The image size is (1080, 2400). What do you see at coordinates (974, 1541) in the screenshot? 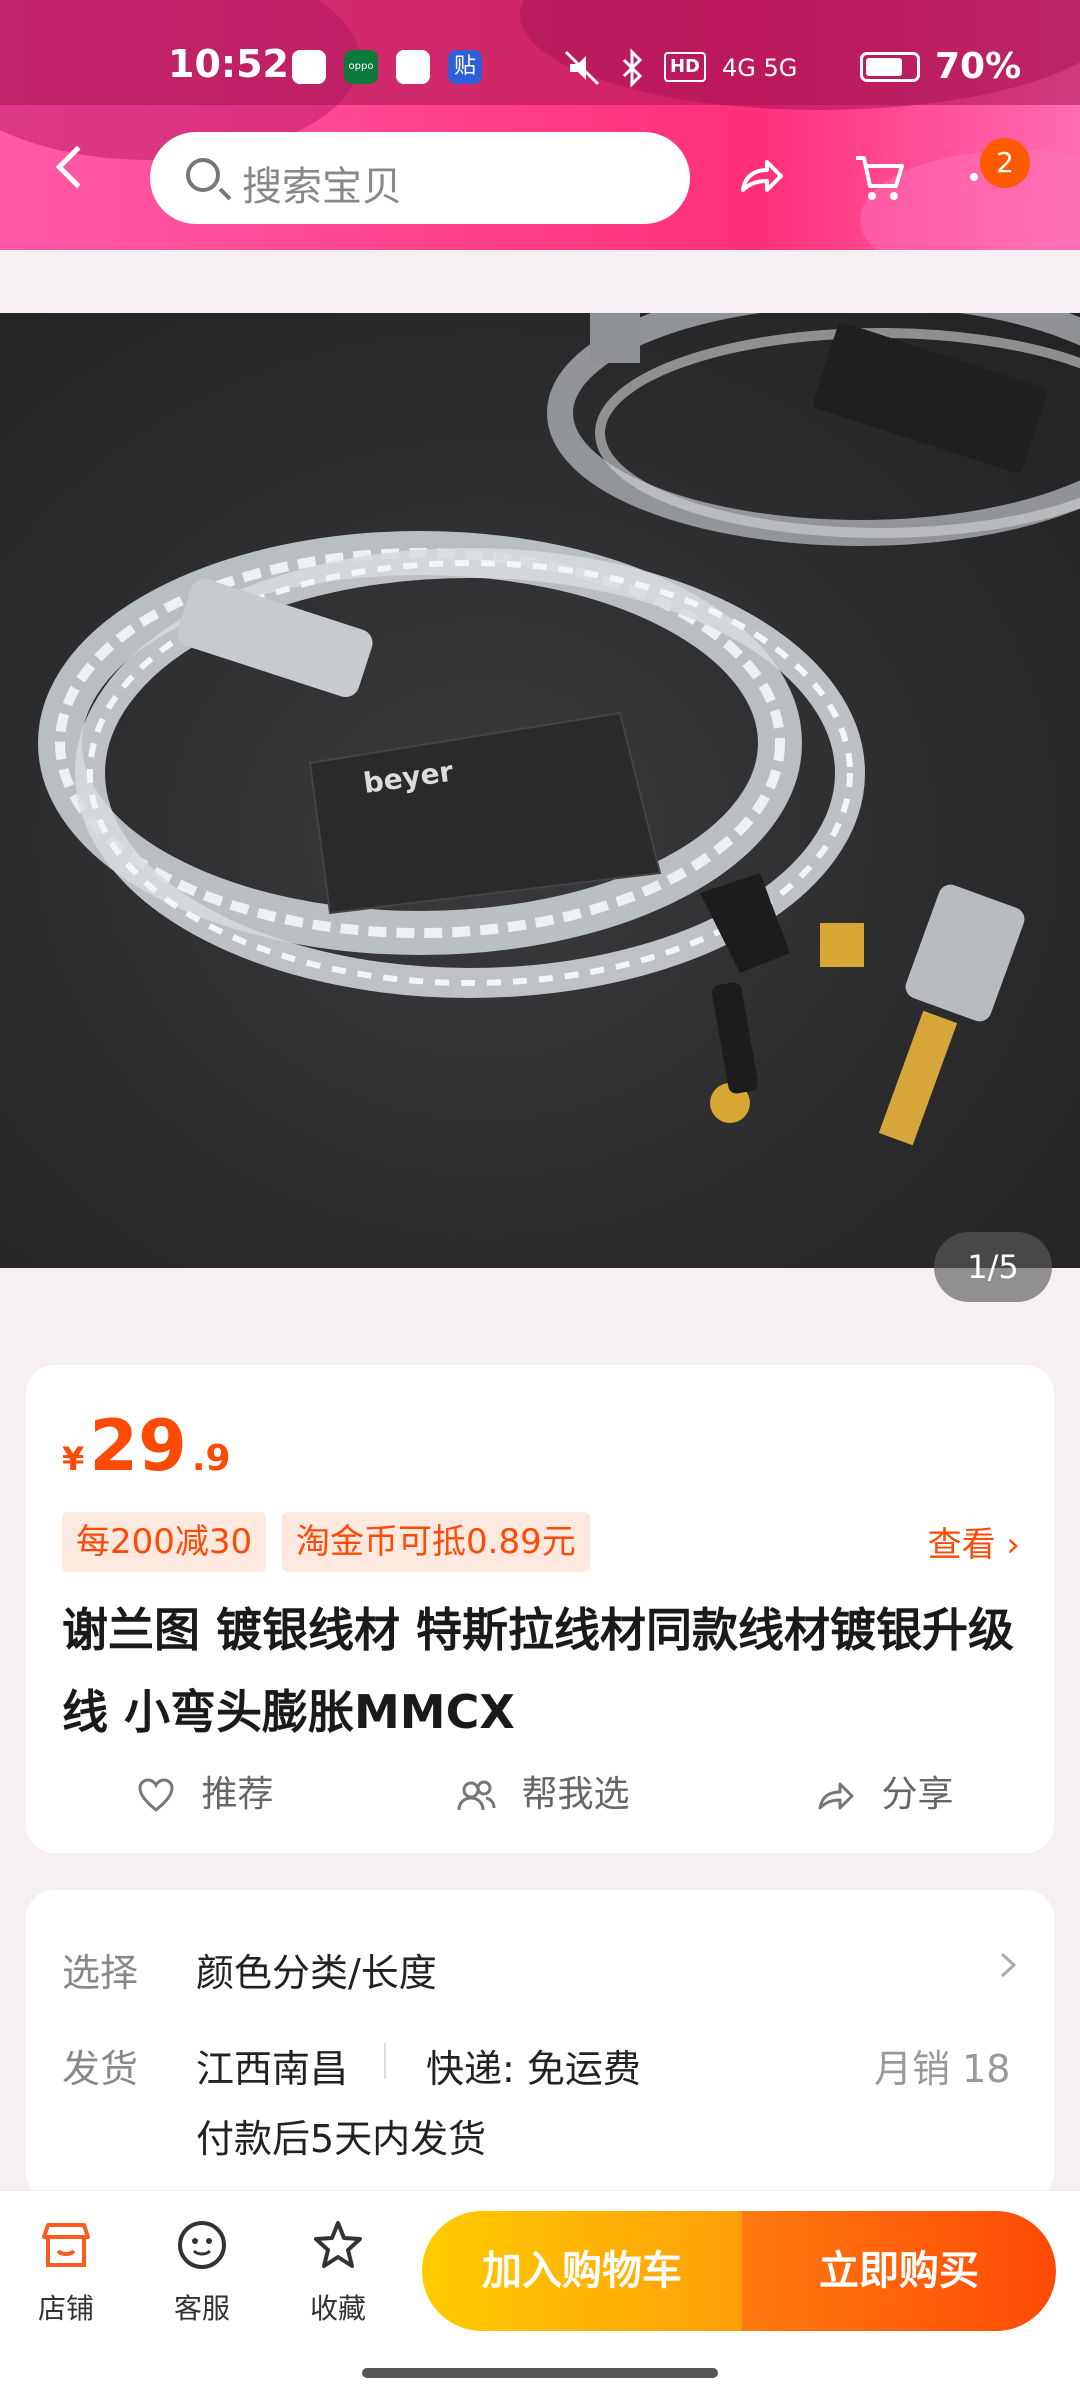
I see `view-promotions-link: 查看 ›` at bounding box center [974, 1541].